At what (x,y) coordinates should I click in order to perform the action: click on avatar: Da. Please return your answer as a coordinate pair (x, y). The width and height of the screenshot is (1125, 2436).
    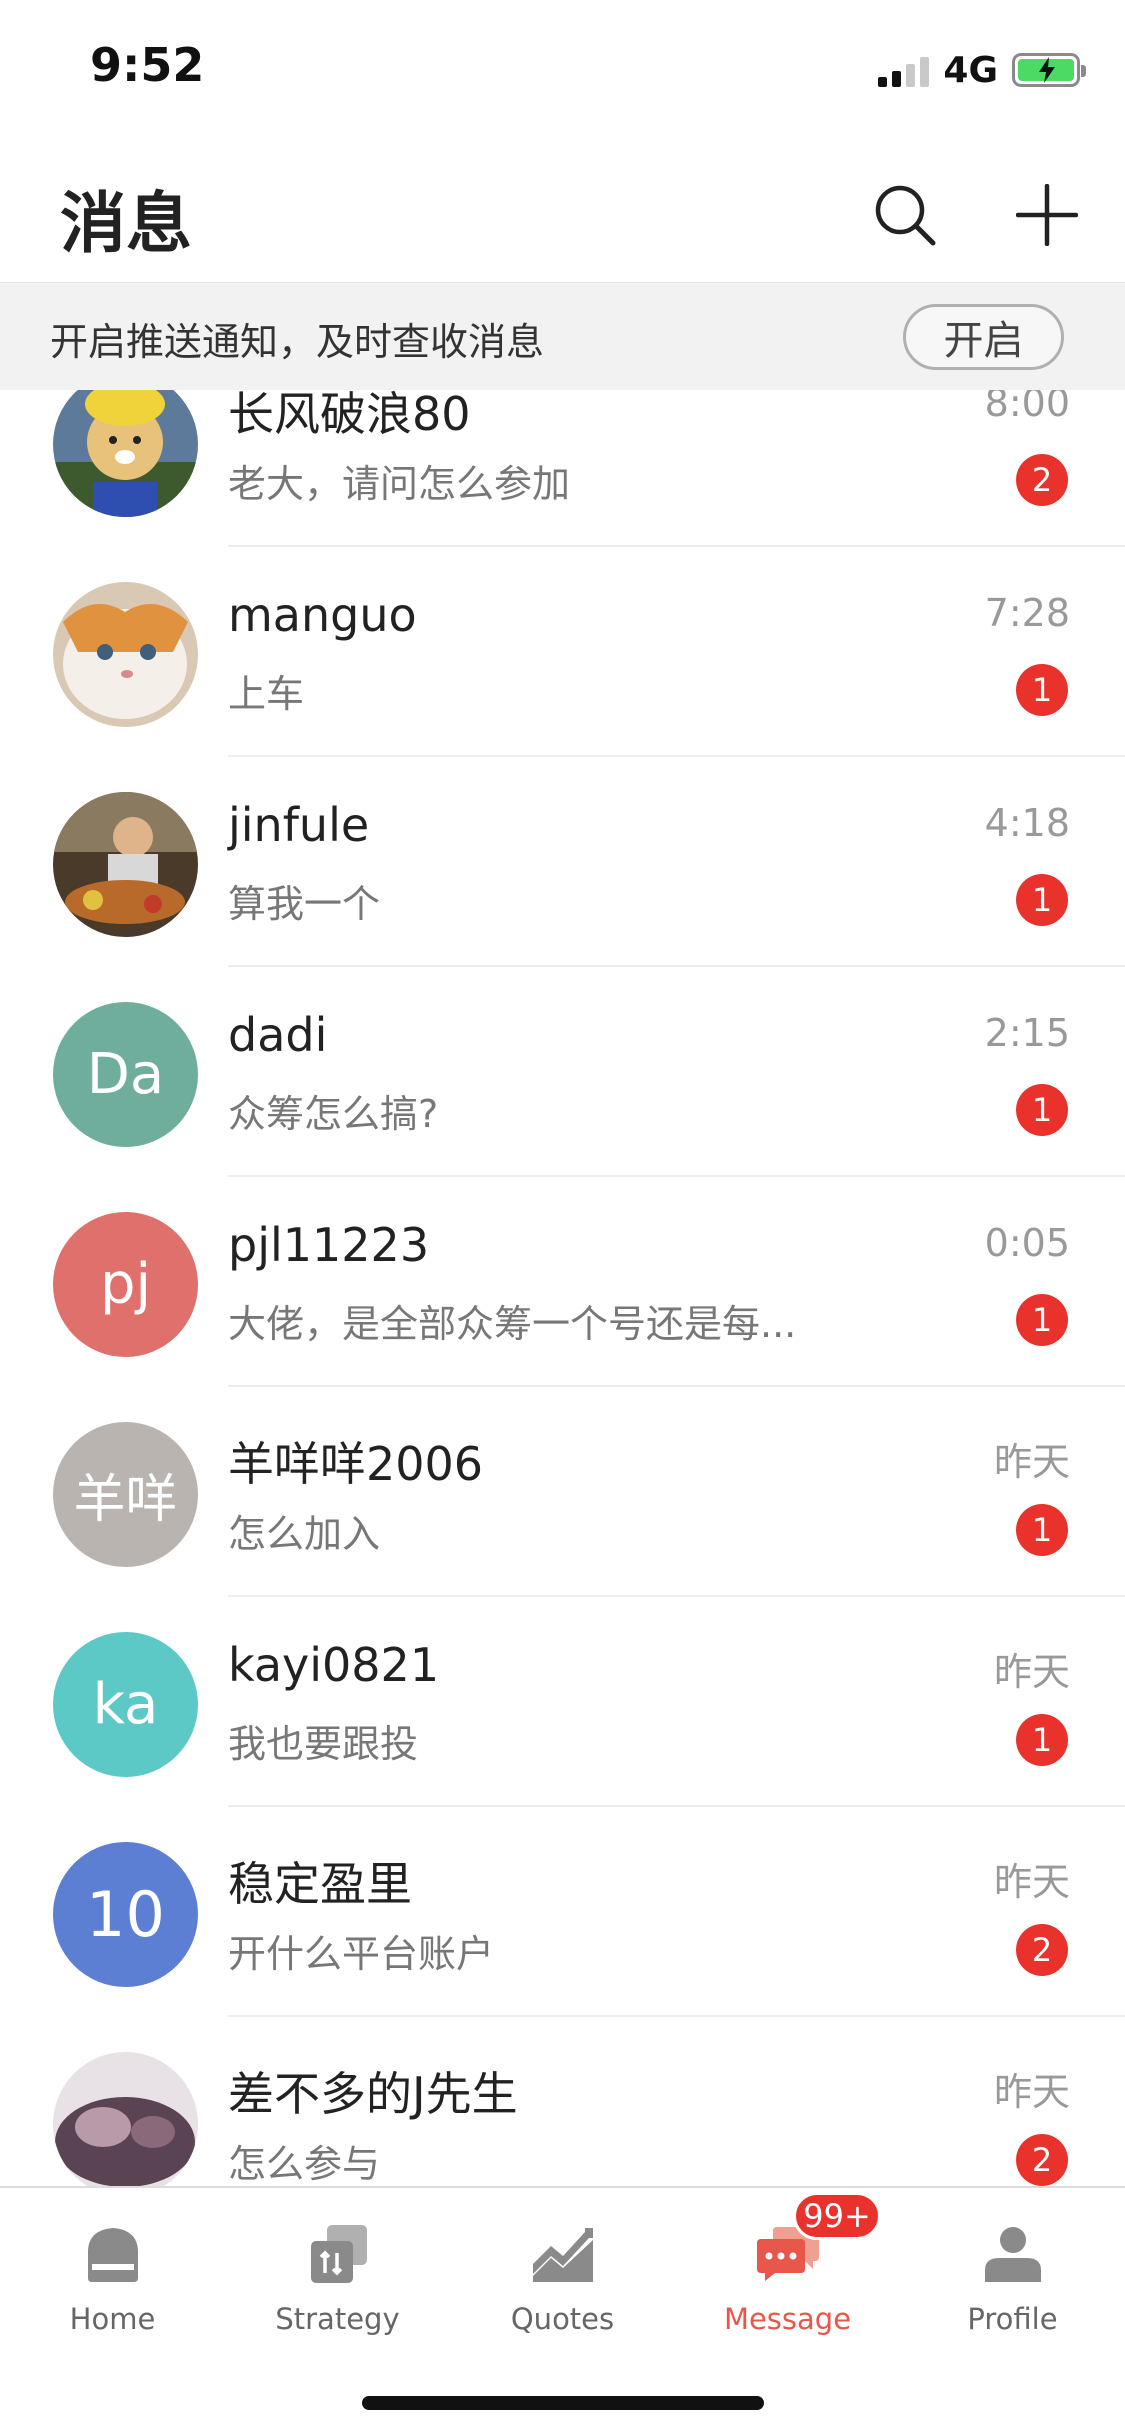
    Looking at the image, I should click on (125, 1074).